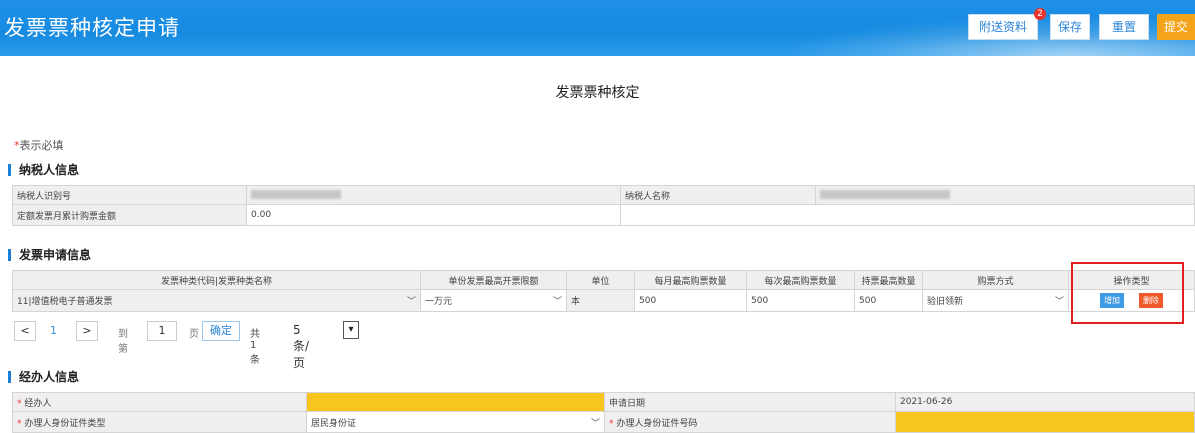 The height and width of the screenshot is (433, 1195). I want to click on col-method: 购票方式, so click(995, 280).